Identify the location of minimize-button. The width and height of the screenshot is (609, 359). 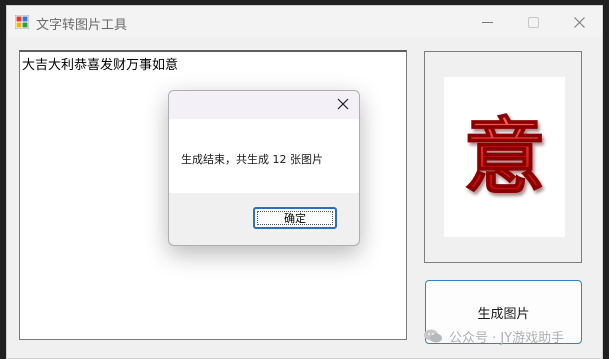
(487, 22).